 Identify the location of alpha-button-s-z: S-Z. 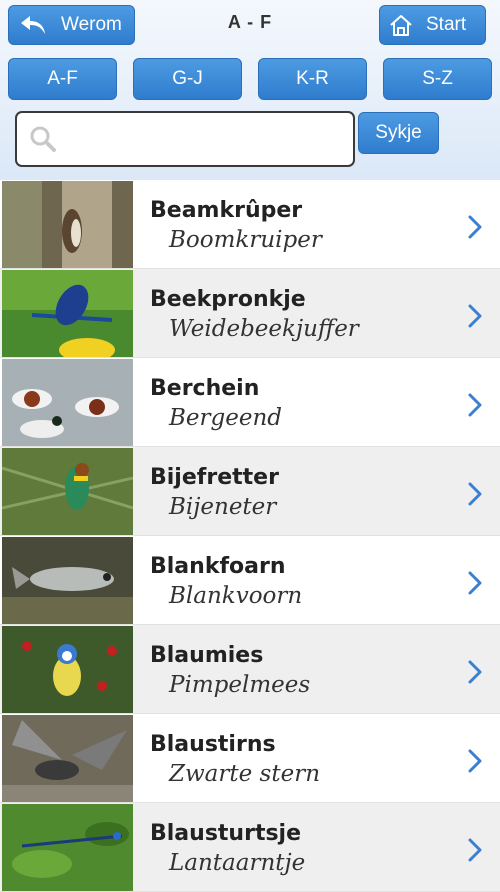
(437, 79).